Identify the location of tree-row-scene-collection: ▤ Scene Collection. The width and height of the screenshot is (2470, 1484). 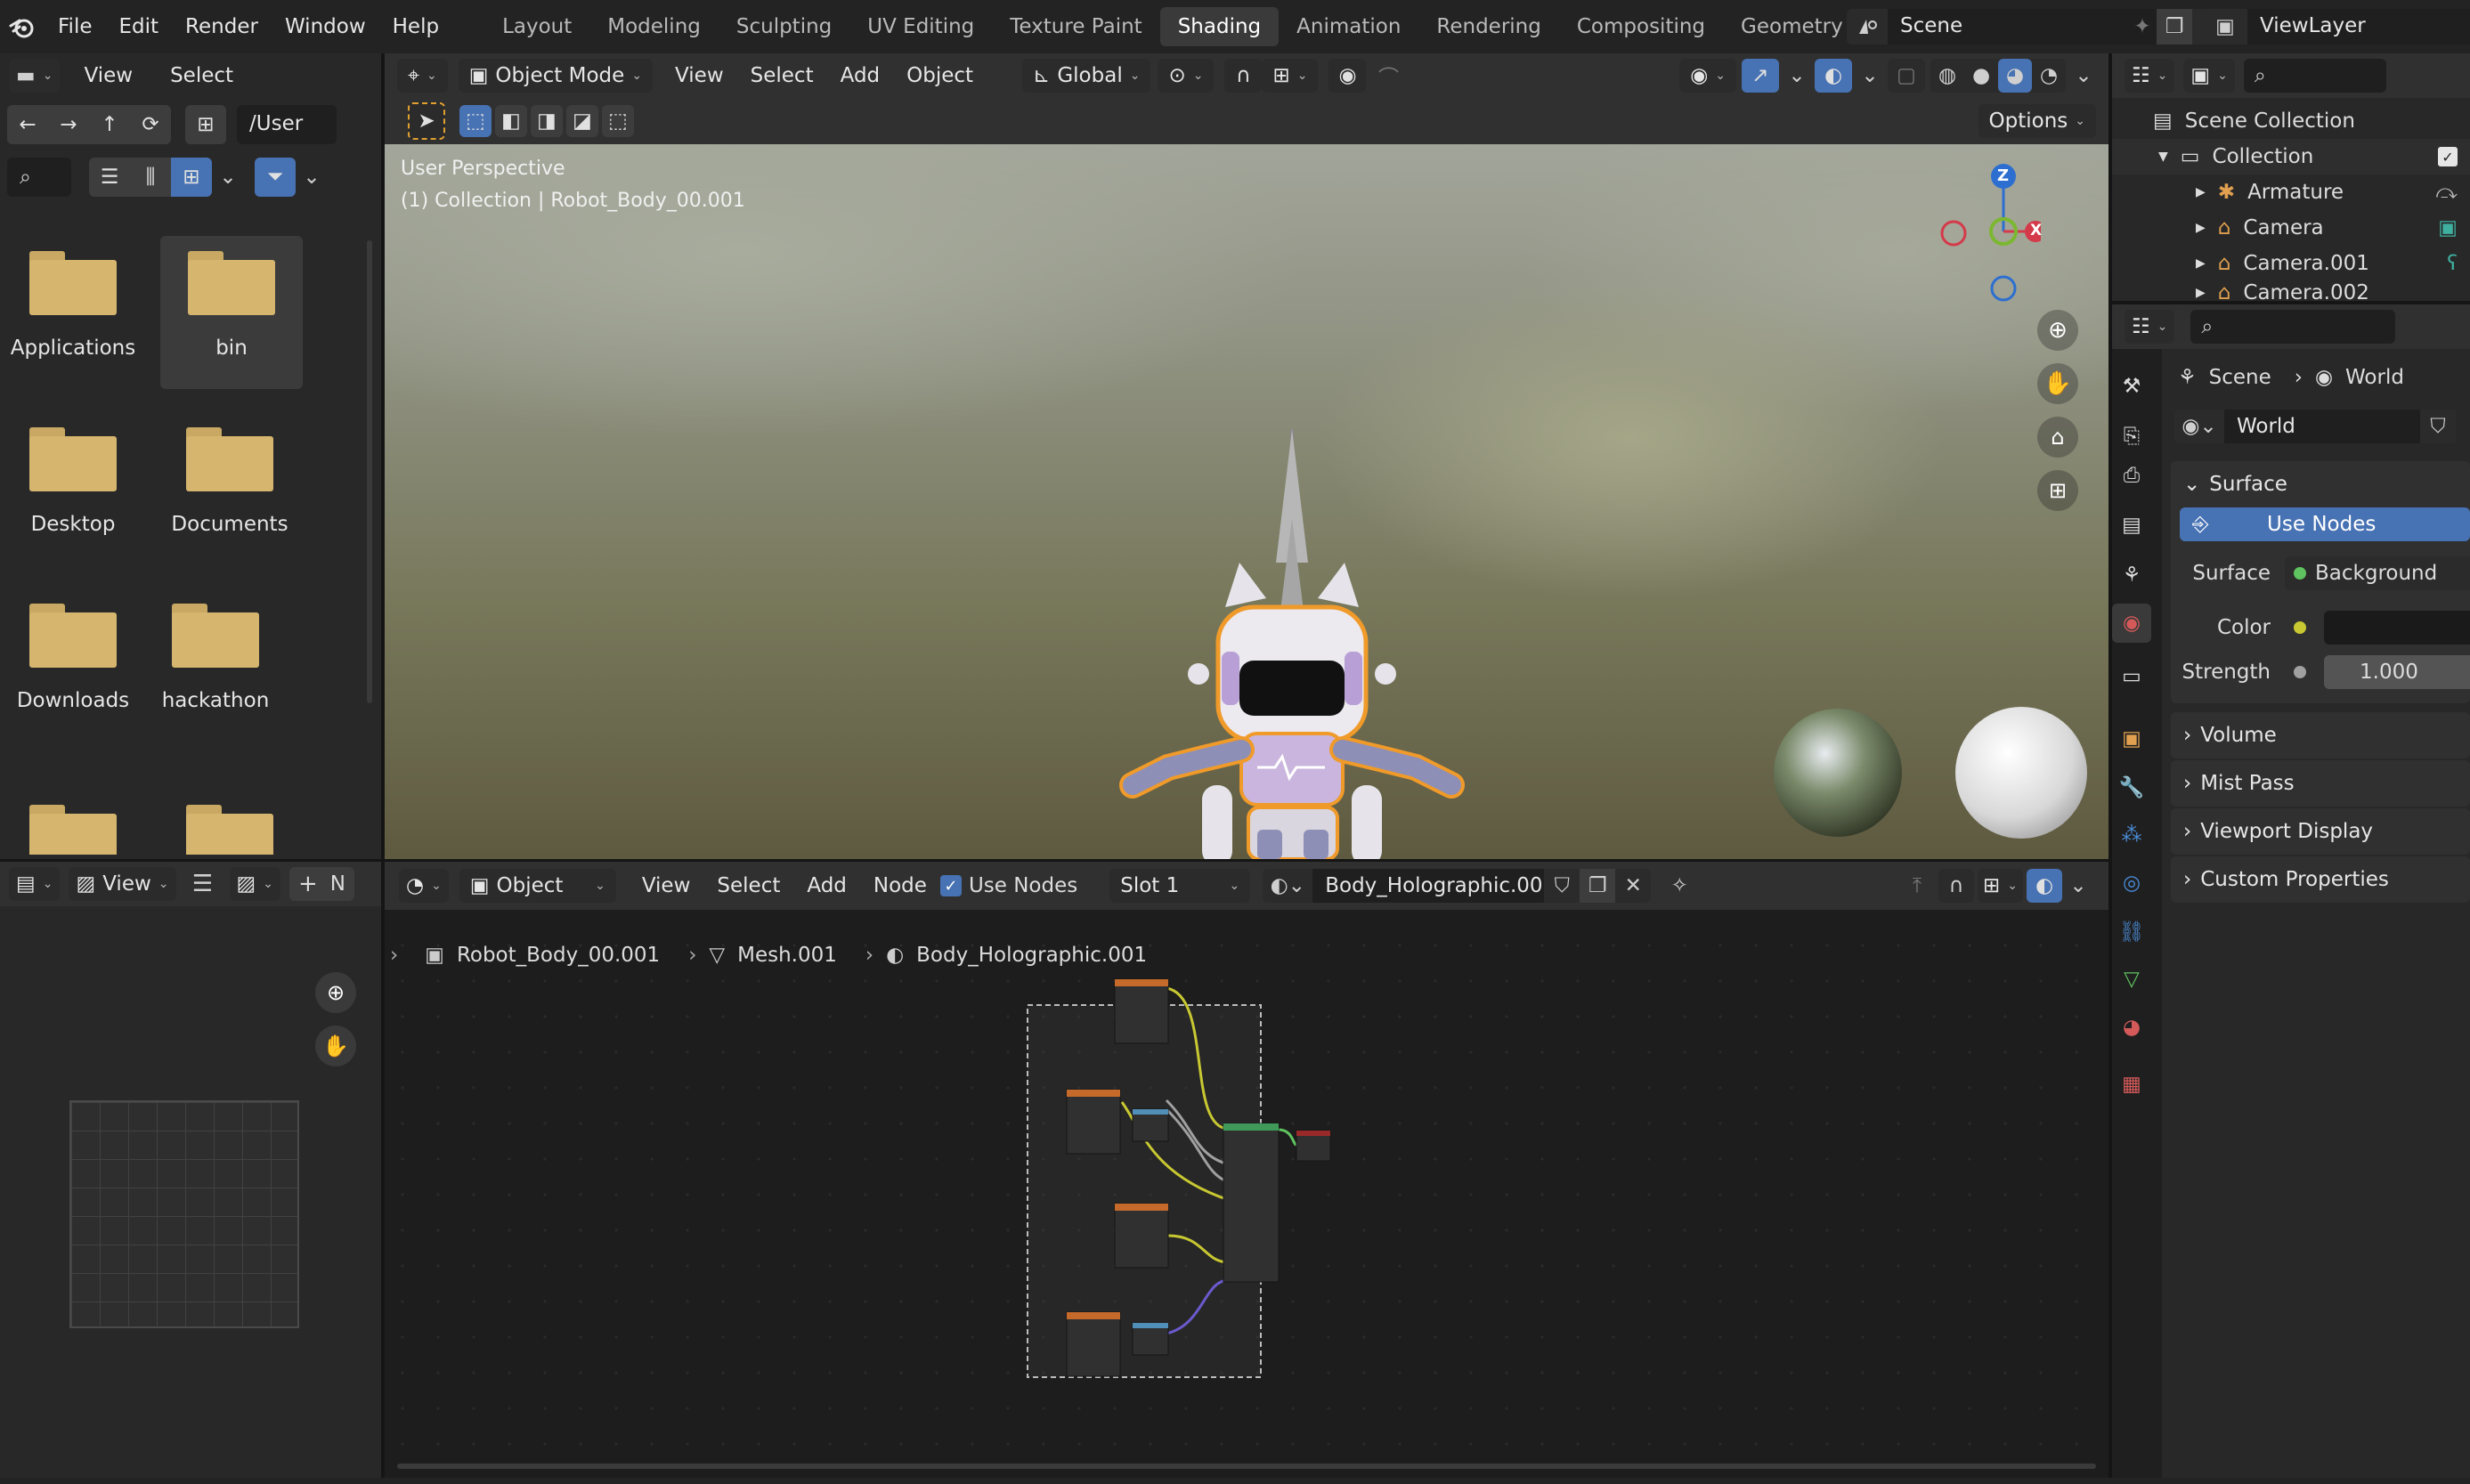
(2291, 121).